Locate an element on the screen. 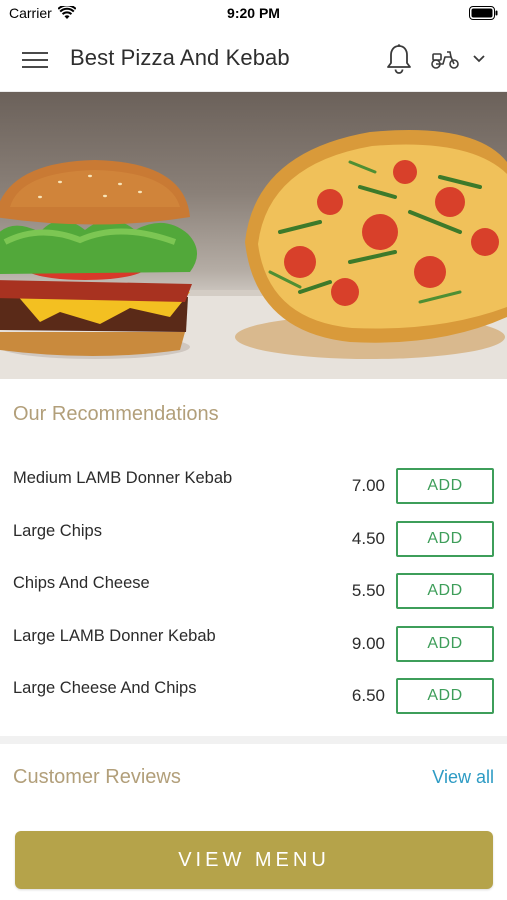 This screenshot has height=900, width=507. item-name: Large LAMB Donner Kebab is located at coordinates (114, 635).